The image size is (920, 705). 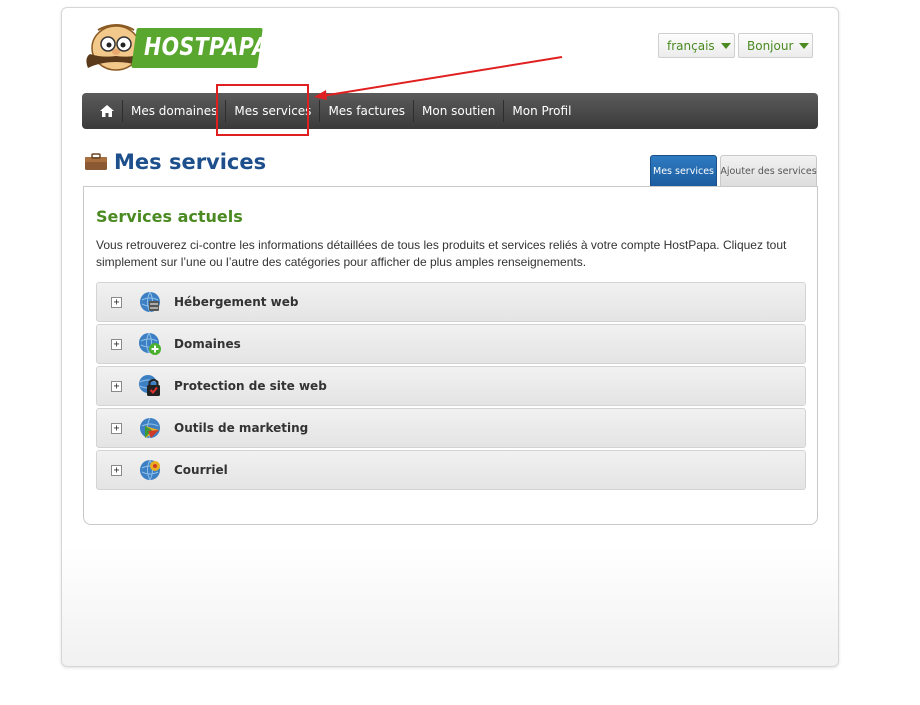 I want to click on category-row-domains: + Domaines, so click(x=451, y=344).